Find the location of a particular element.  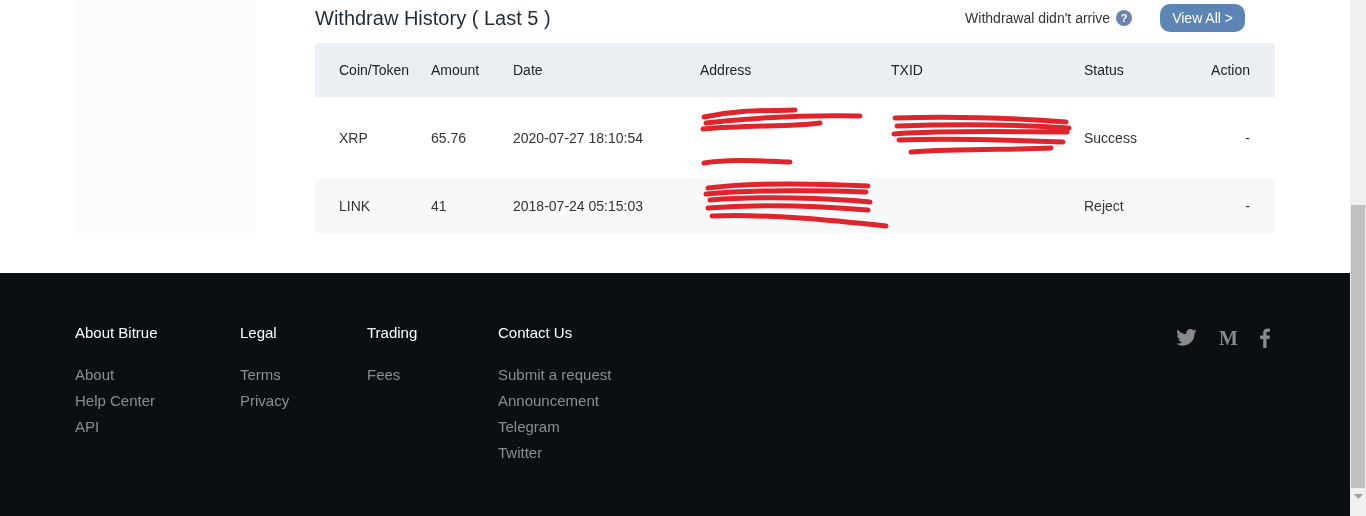

section-title: Withdraw History ( Last 5 ) is located at coordinates (433, 18).